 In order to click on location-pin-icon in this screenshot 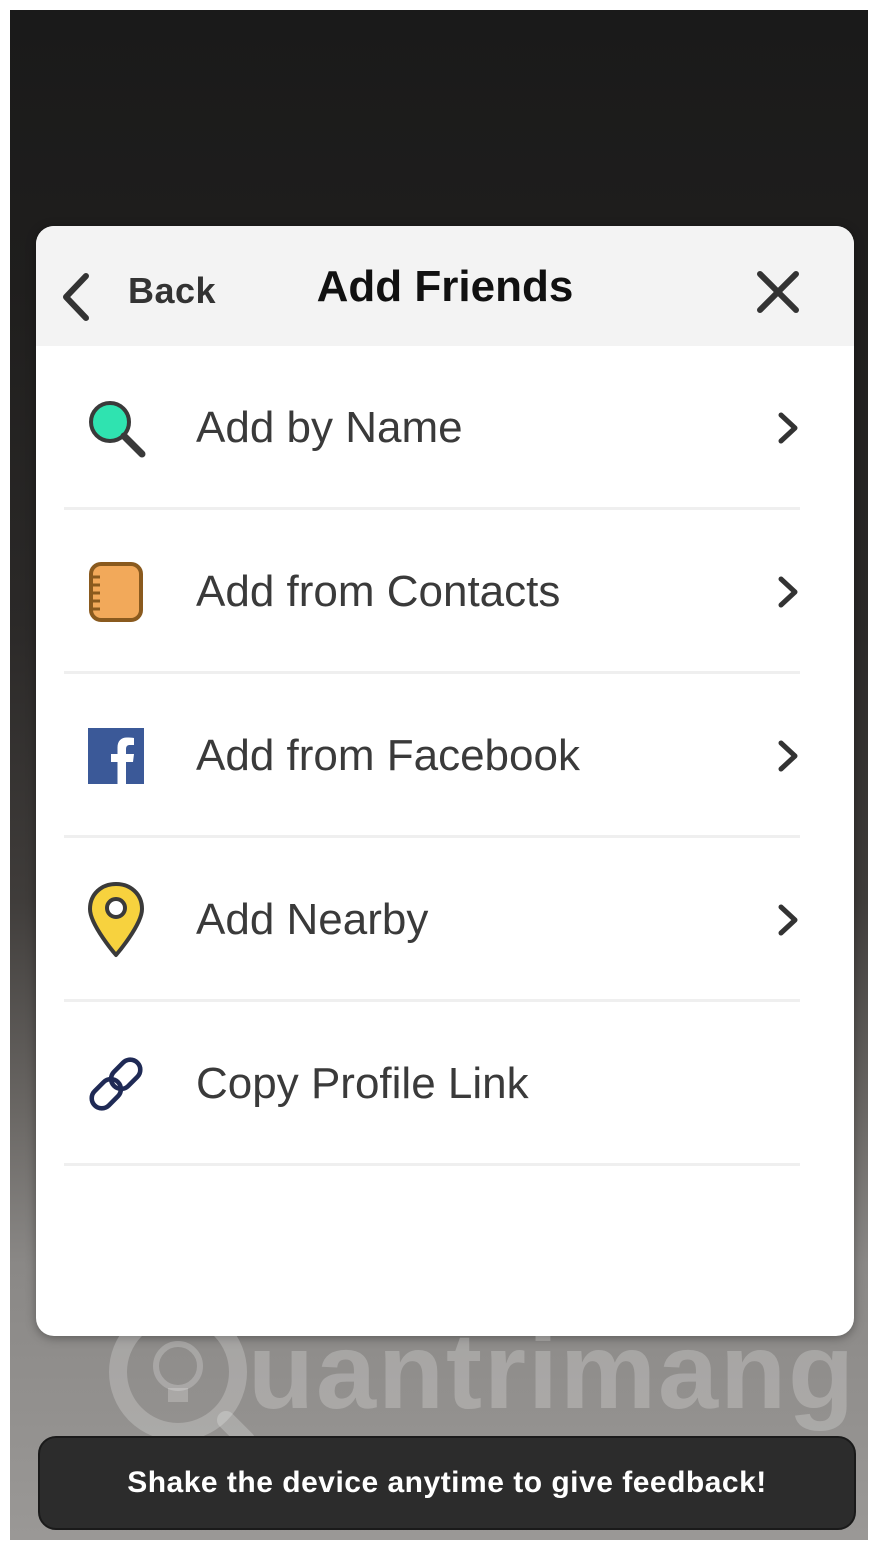, I will do `click(116, 919)`.